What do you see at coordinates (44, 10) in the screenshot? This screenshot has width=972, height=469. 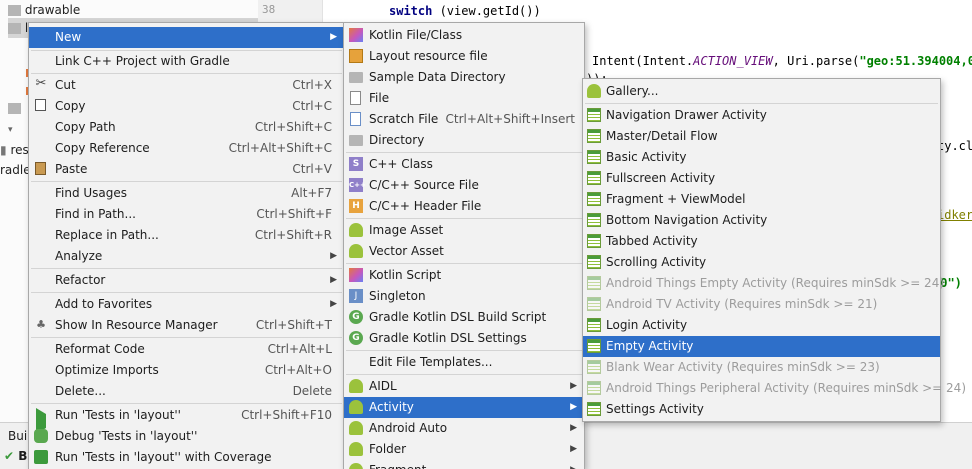 I see `tree-item-drawable: drawable` at bounding box center [44, 10].